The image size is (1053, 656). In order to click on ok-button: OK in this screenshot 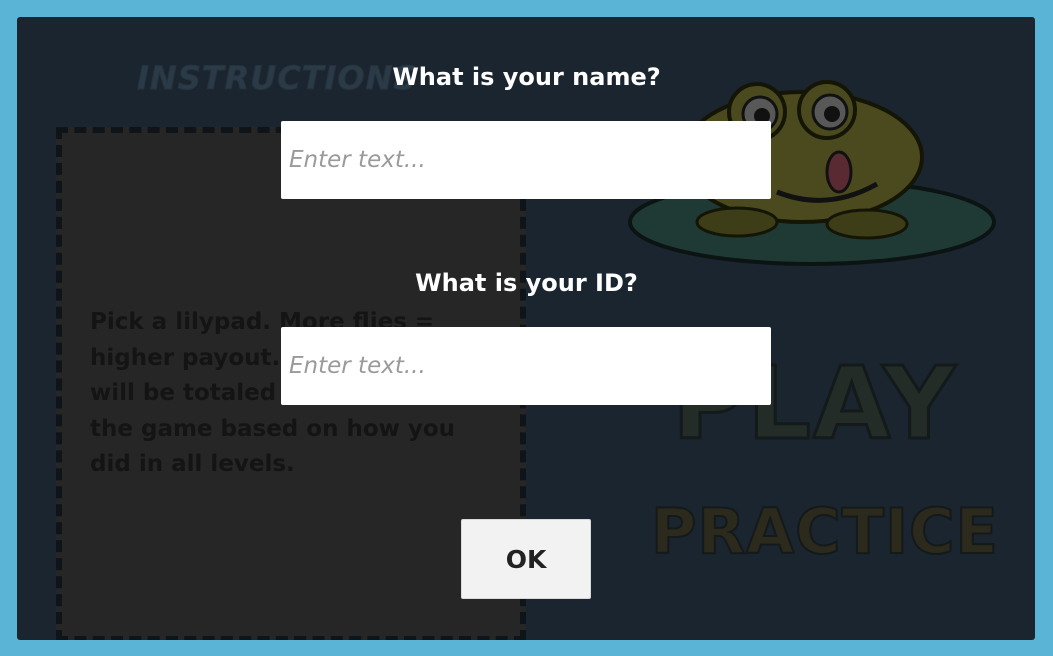, I will do `click(526, 559)`.